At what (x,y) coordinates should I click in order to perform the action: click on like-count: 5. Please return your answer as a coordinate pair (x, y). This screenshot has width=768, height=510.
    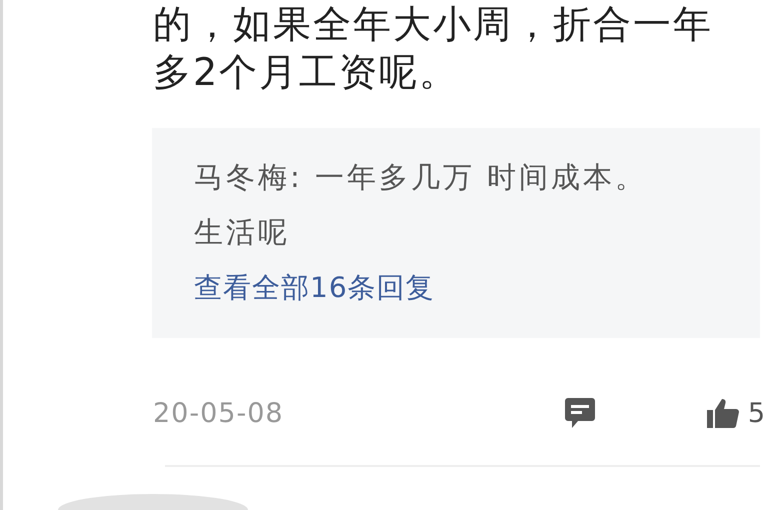
    Looking at the image, I should click on (756, 413).